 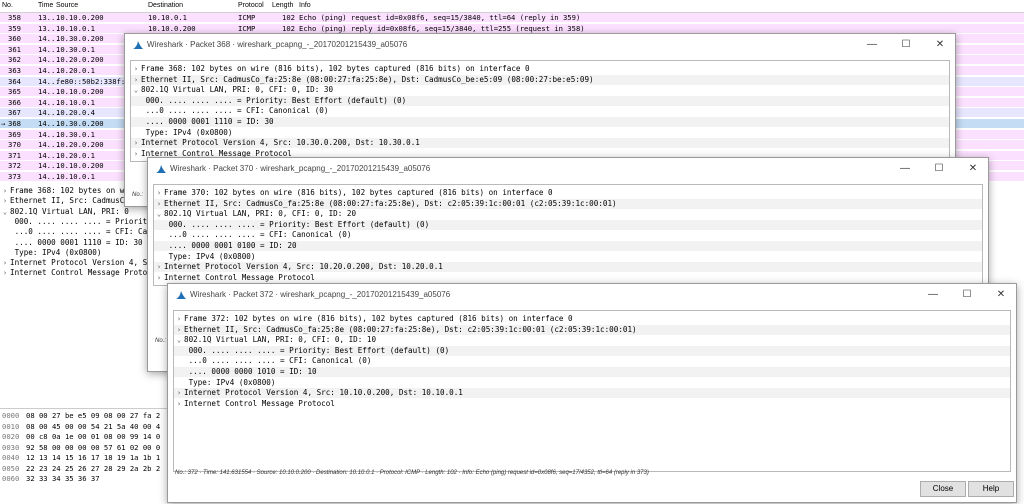 I want to click on byte-hex: 22 23 24 25 26 27 28 29 2a 2b 2, so click(x=93, y=468).